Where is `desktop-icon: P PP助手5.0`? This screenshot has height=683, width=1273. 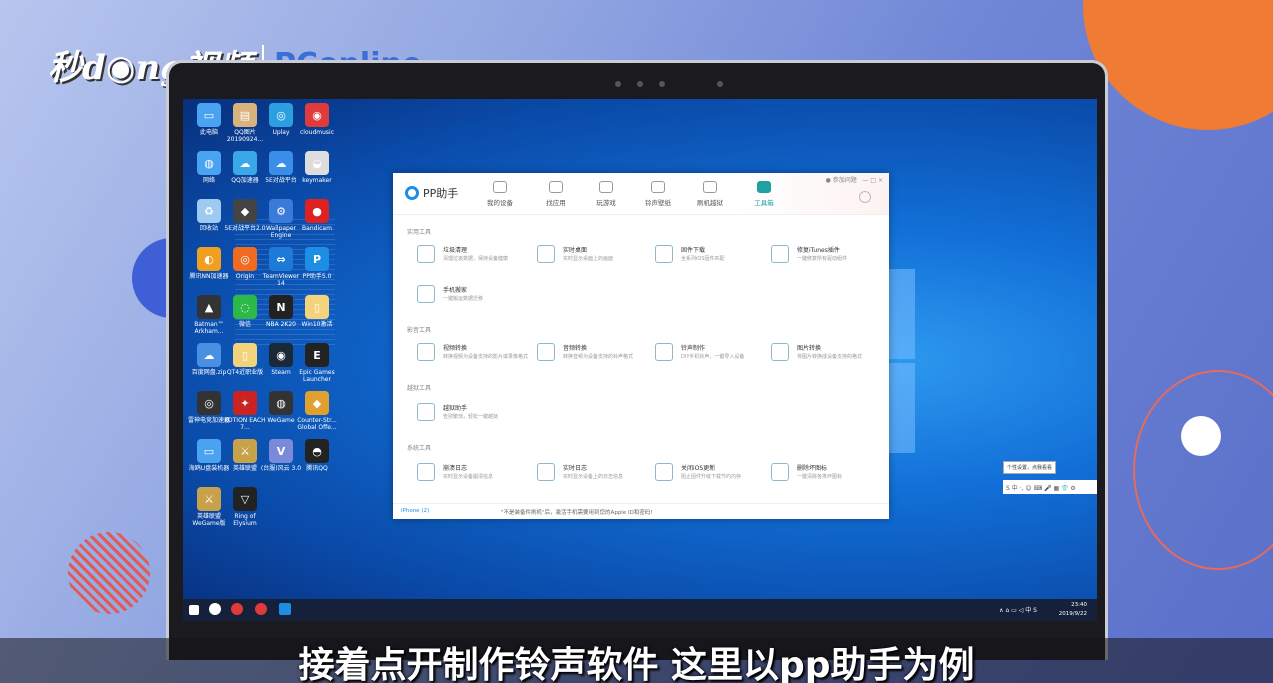 desktop-icon: P PP助手5.0 is located at coordinates (317, 263).